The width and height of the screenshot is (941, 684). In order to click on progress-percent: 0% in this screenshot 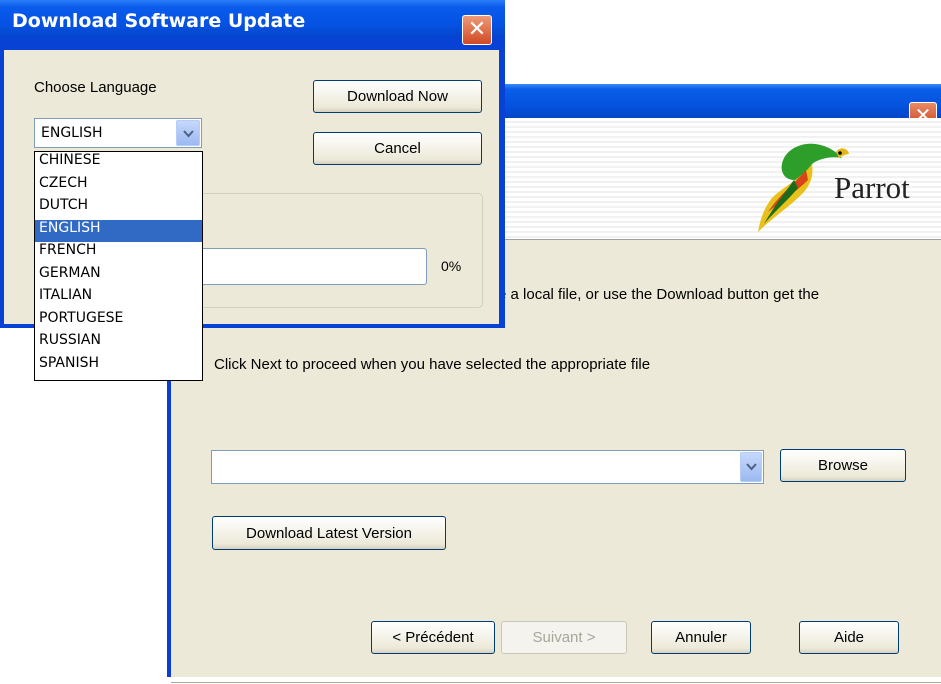, I will do `click(451, 266)`.